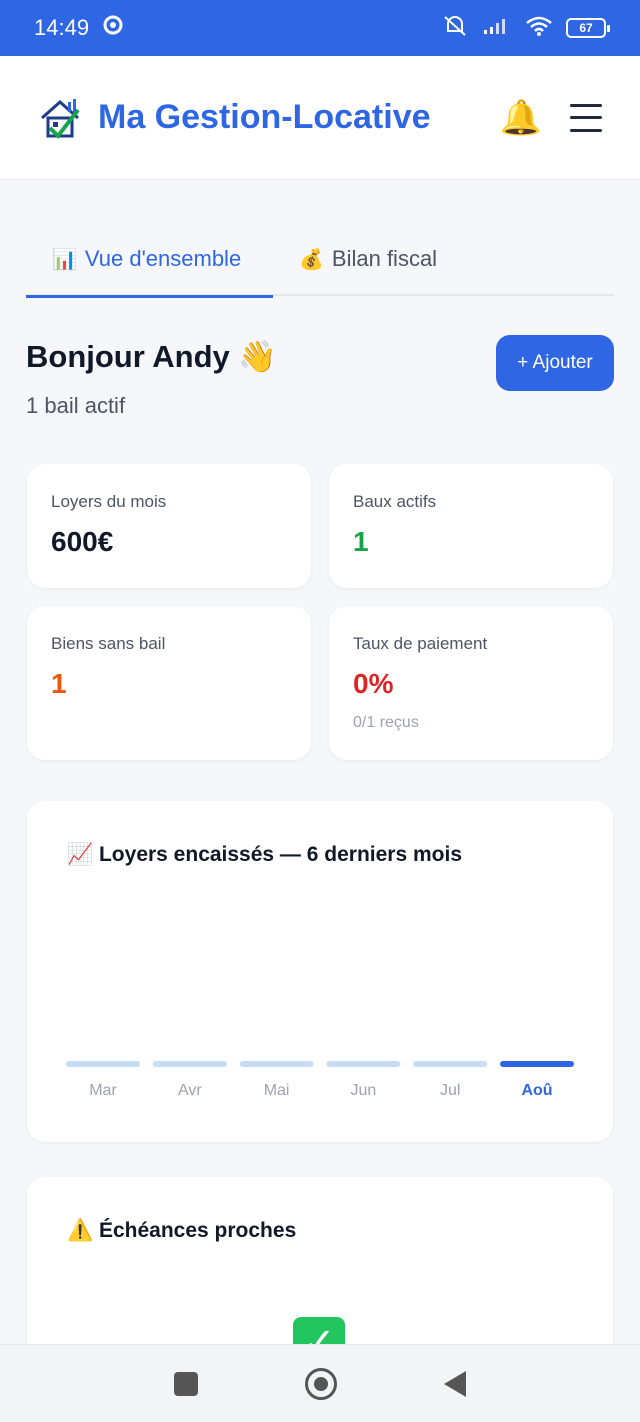  Describe the element at coordinates (190, 1090) in the screenshot. I see `chart-tick-label-1: Avr` at that location.